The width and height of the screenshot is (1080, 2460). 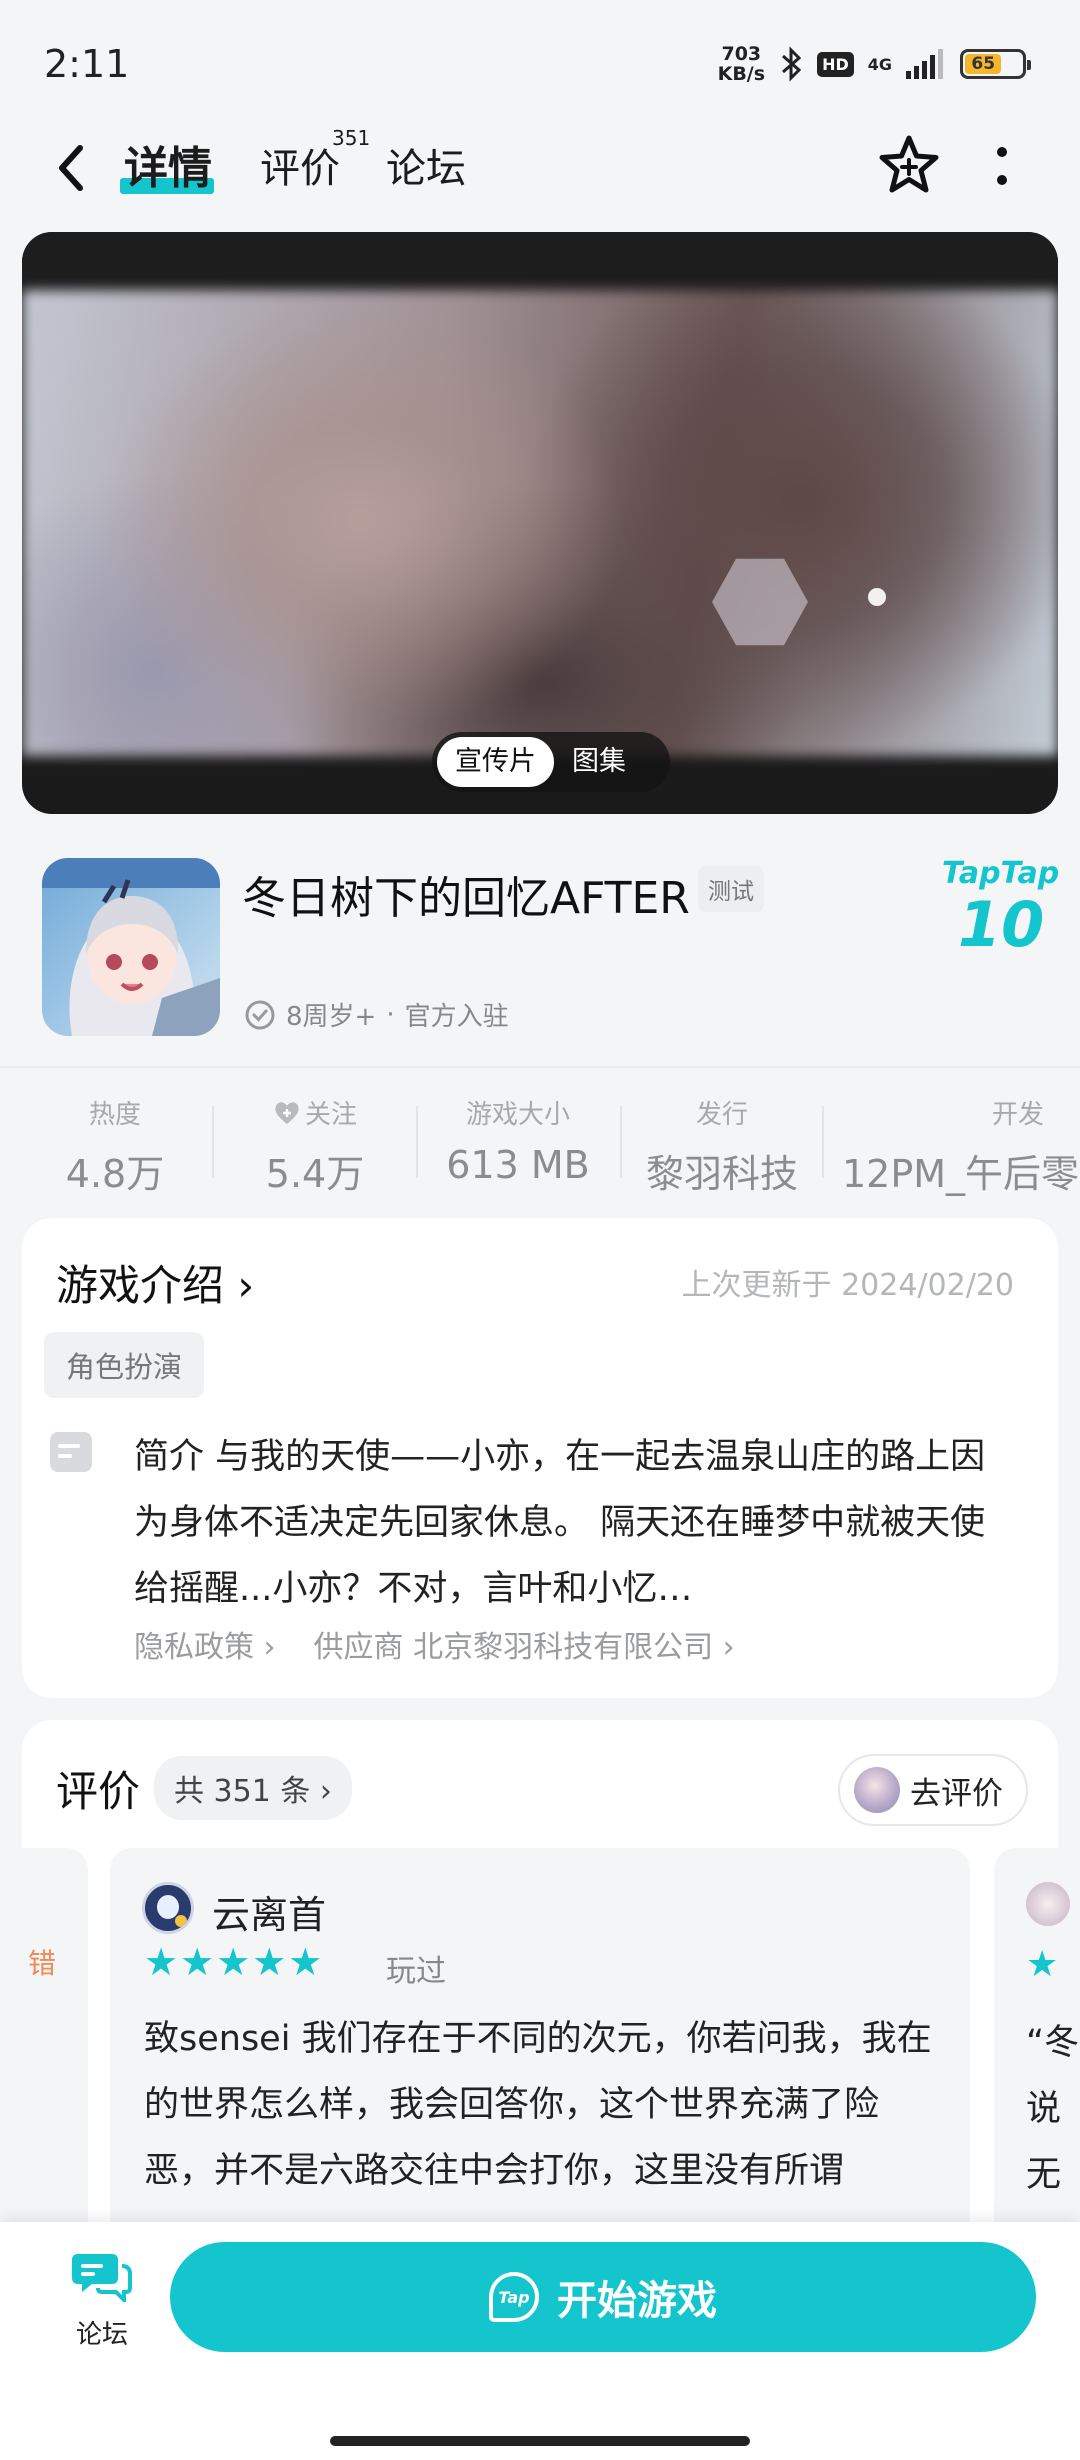 I want to click on stat-heat-value: 4.8万, so click(x=115, y=1174).